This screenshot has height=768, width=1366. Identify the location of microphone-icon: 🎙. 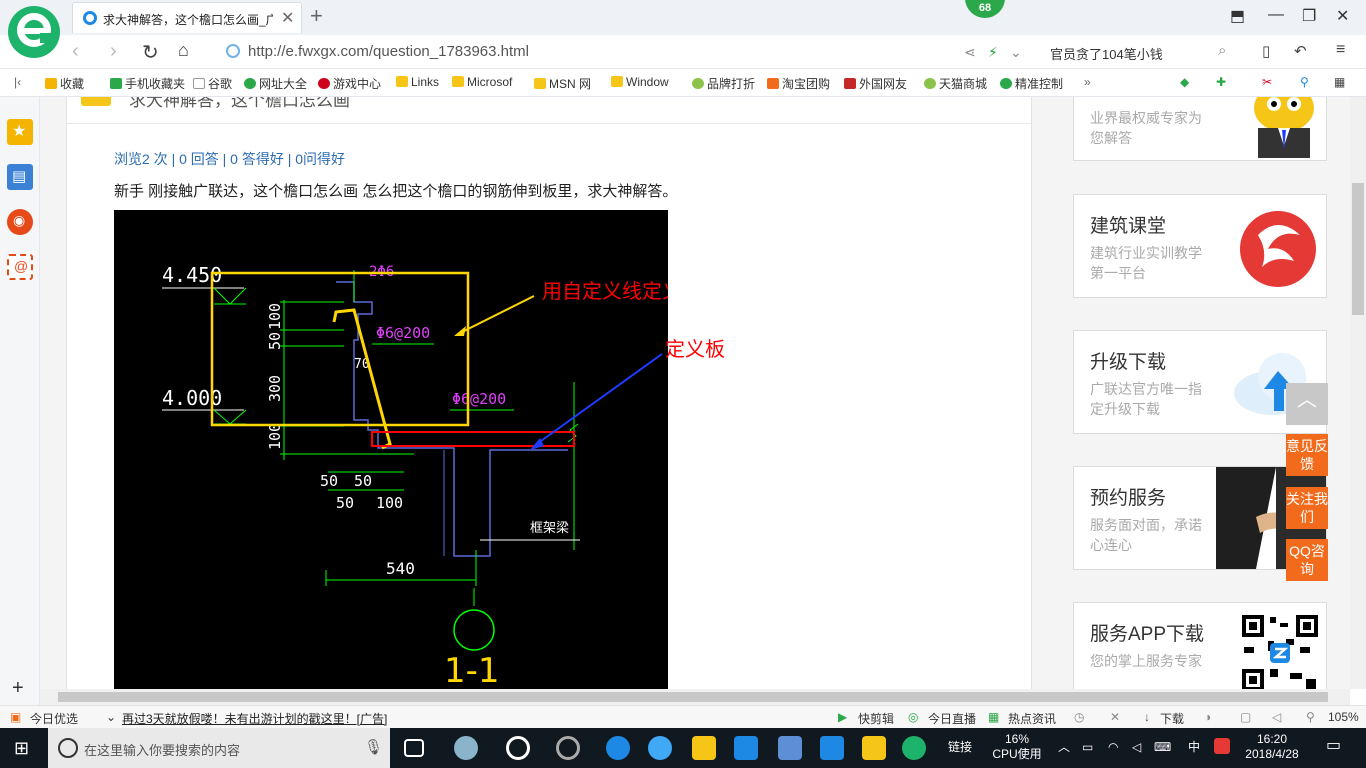
(373, 747).